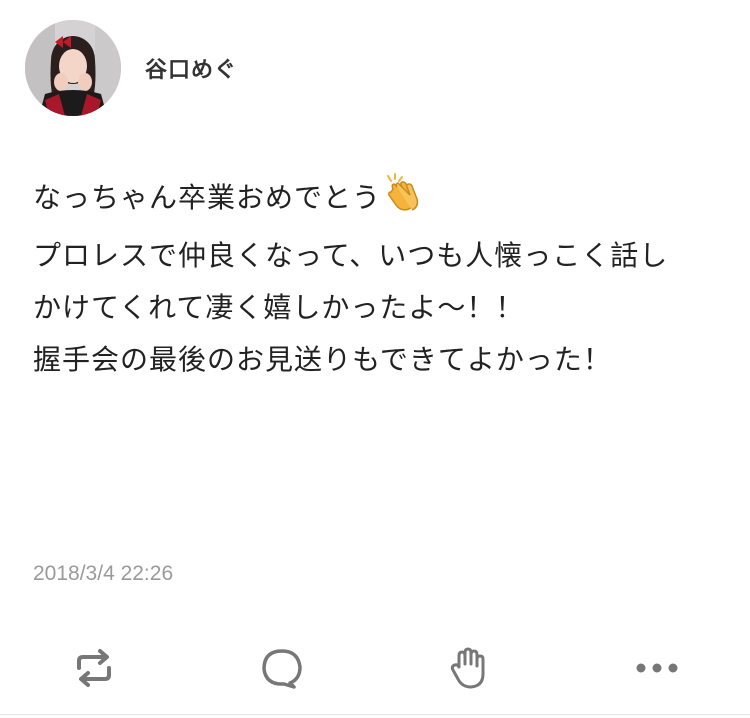 The image size is (750, 718). Describe the element at coordinates (375, 714) in the screenshot. I see `bottom-divider` at that location.